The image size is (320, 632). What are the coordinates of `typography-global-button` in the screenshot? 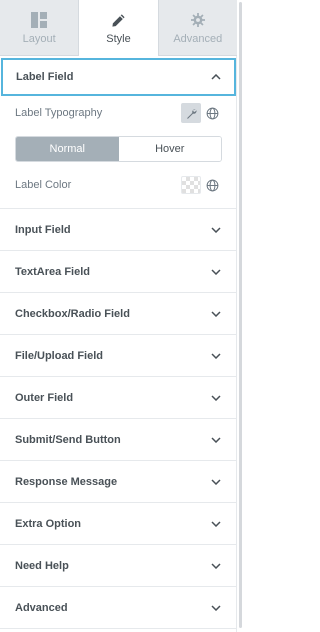 It's located at (212, 113).